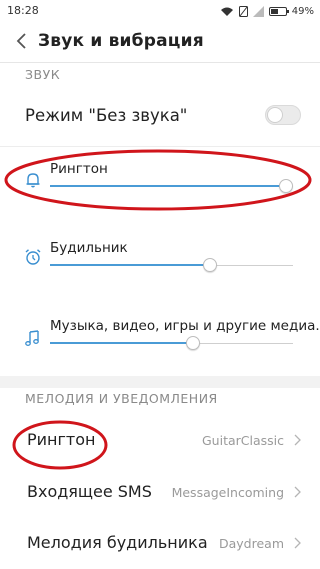 This screenshot has height=569, width=320. I want to click on ringtone-label: Рингтон, so click(61, 439).